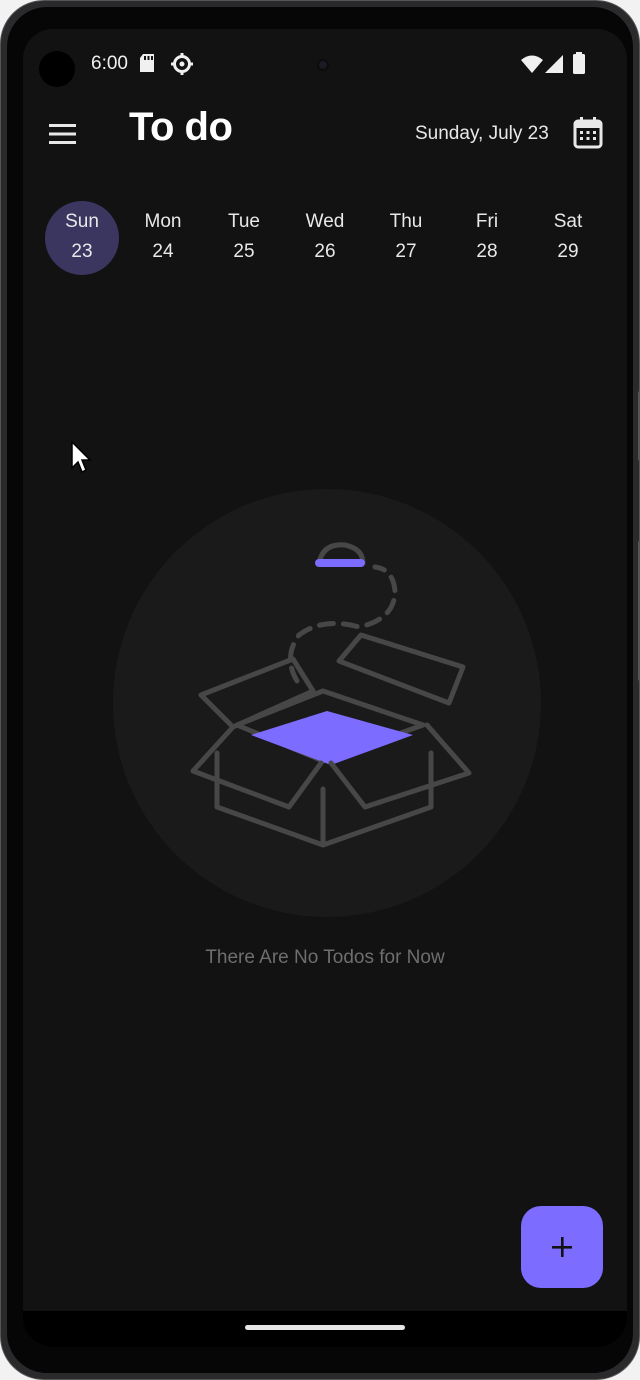  Describe the element at coordinates (325, 59) in the screenshot. I see `status-bar: 6:00` at that location.